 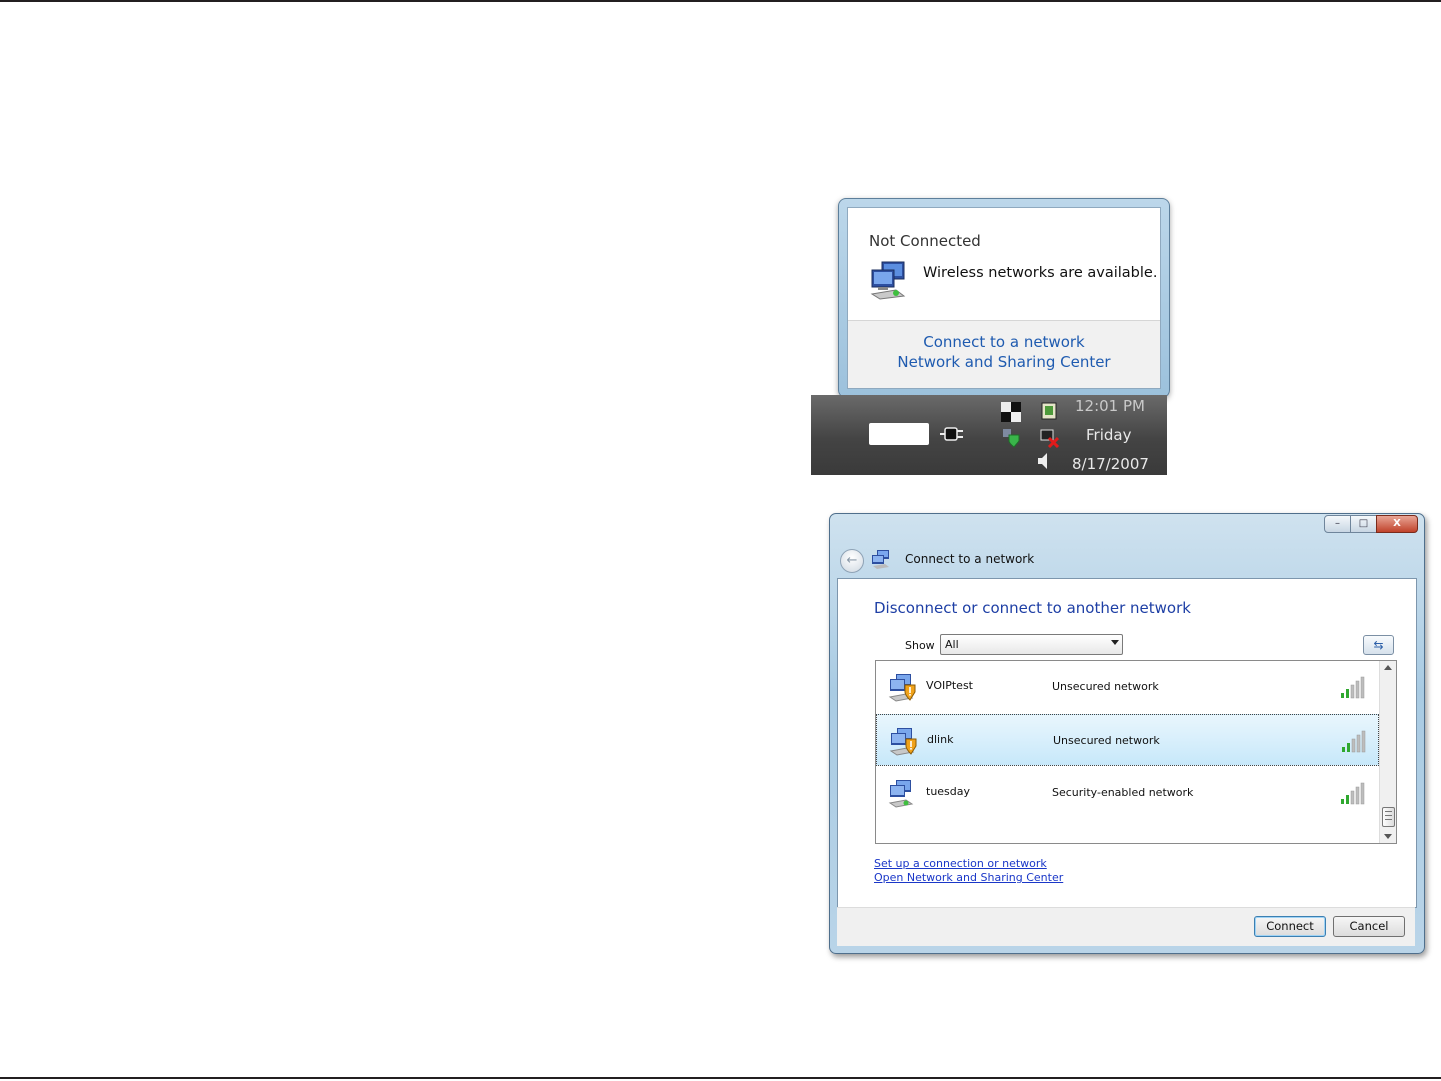 What do you see at coordinates (1387, 752) in the screenshot?
I see `list-scrollbar` at bounding box center [1387, 752].